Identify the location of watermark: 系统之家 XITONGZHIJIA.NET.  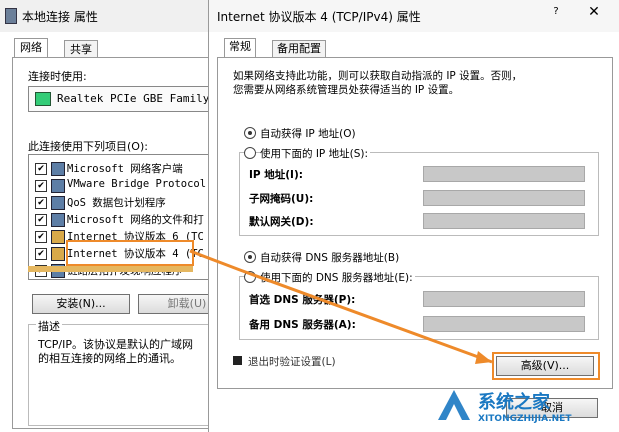
(524, 406).